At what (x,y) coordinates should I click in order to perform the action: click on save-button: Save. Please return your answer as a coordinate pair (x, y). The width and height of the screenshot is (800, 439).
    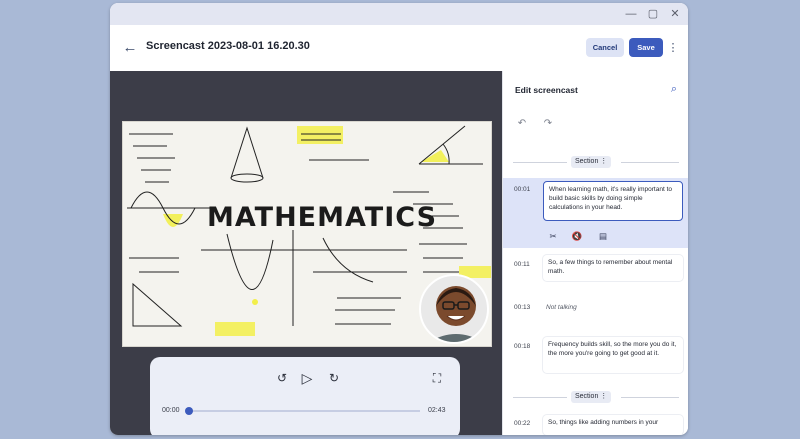
    Looking at the image, I should click on (646, 47).